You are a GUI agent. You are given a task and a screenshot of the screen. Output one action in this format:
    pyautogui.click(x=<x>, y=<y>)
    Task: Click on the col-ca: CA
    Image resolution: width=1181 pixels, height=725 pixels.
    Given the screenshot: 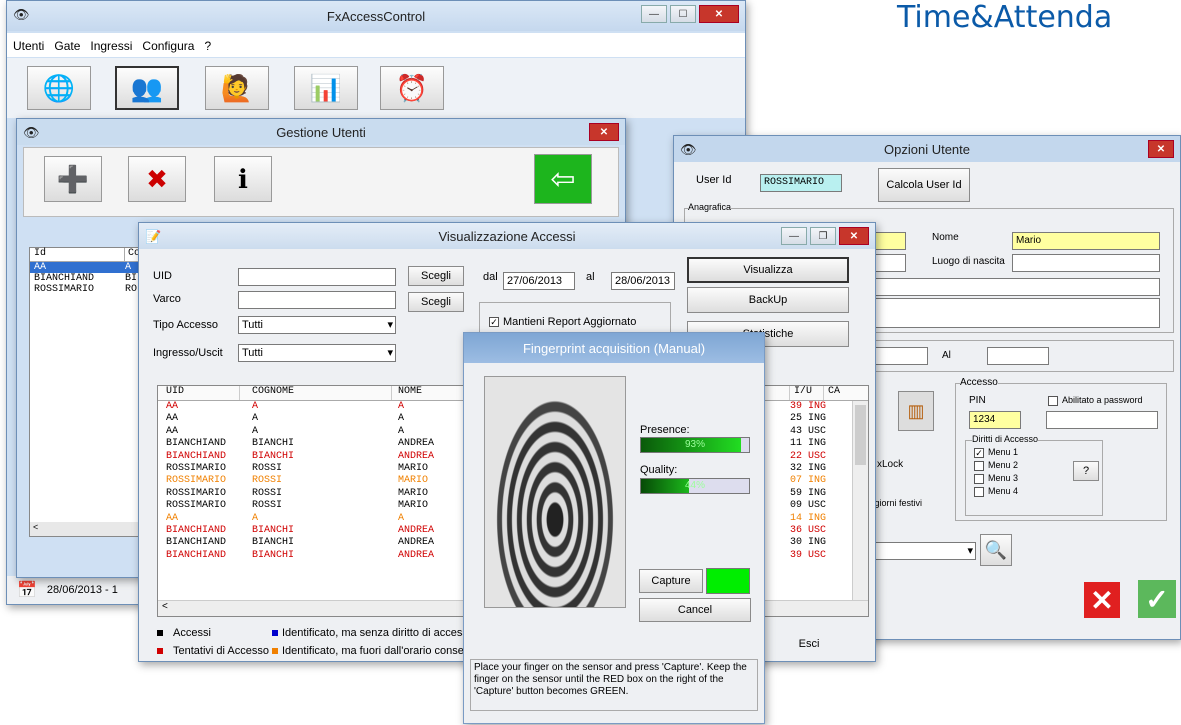 What is the action you would take?
    pyautogui.click(x=832, y=393)
    